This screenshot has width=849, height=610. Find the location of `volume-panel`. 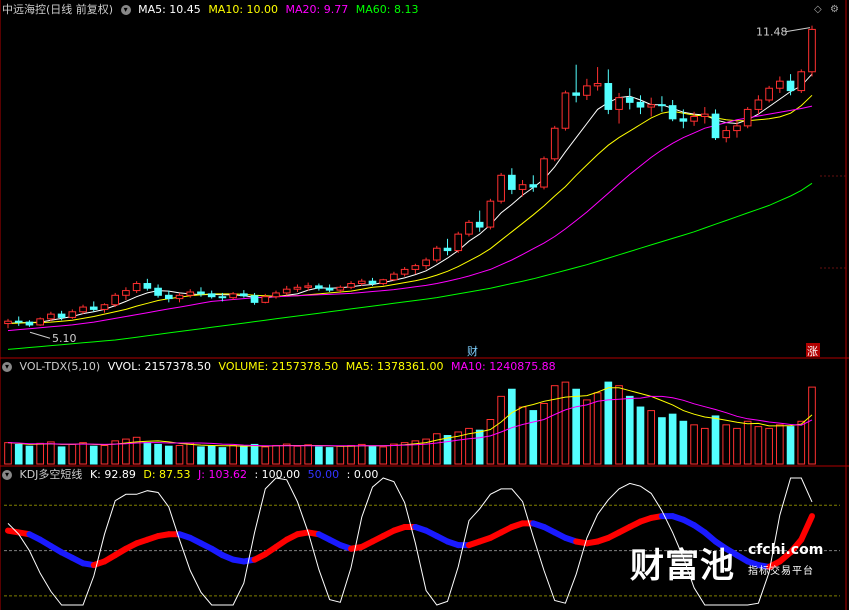

volume-panel is located at coordinates (410, 423).